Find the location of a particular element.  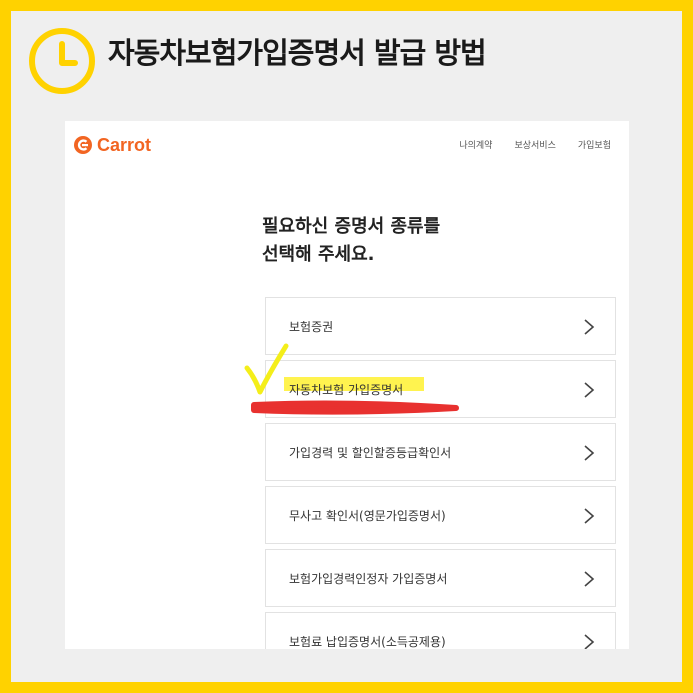

cert-item-no-accident: 무사고 확인서(영문가입증명서) is located at coordinates (440, 515).